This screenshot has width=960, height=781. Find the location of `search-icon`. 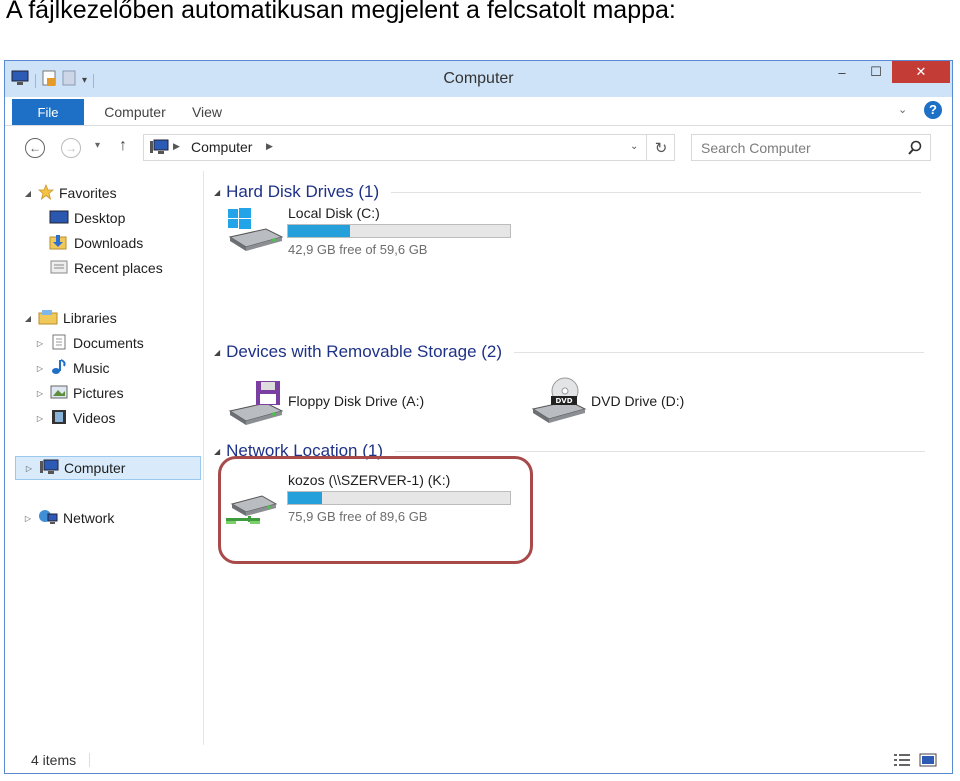

search-icon is located at coordinates (915, 150).